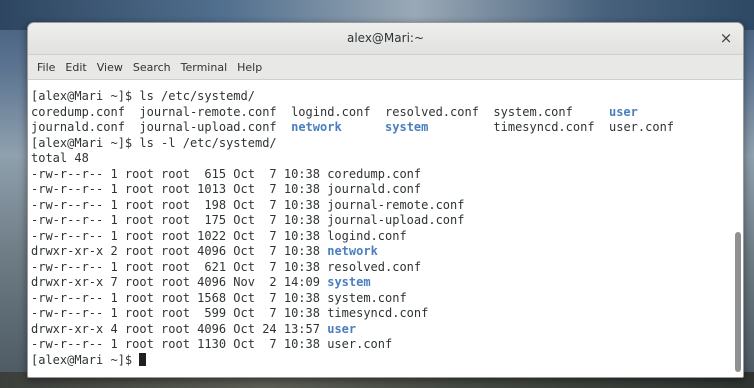 The image size is (754, 388). What do you see at coordinates (179, 328) in the screenshot?
I see `terminal-text: drwxr-xr-x 4 root root 4096 Oct 24 13:57` at bounding box center [179, 328].